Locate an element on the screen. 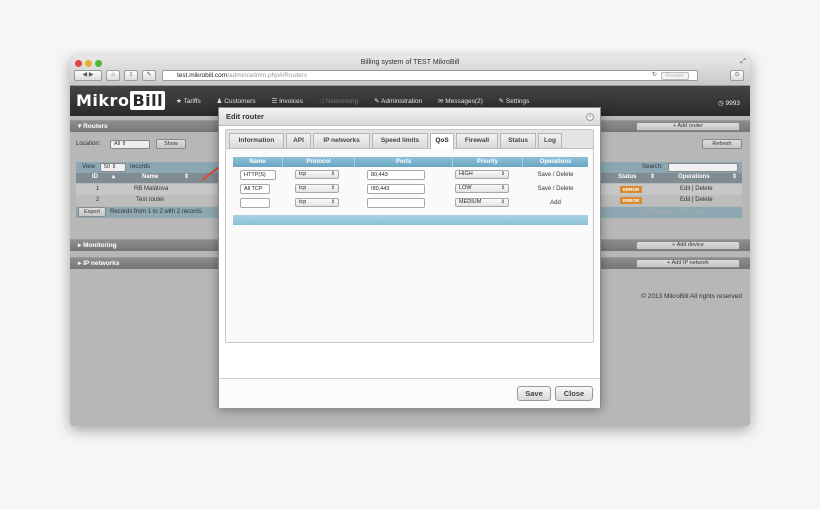 The height and width of the screenshot is (509, 820). ports-input: !80,443 is located at coordinates (396, 189).